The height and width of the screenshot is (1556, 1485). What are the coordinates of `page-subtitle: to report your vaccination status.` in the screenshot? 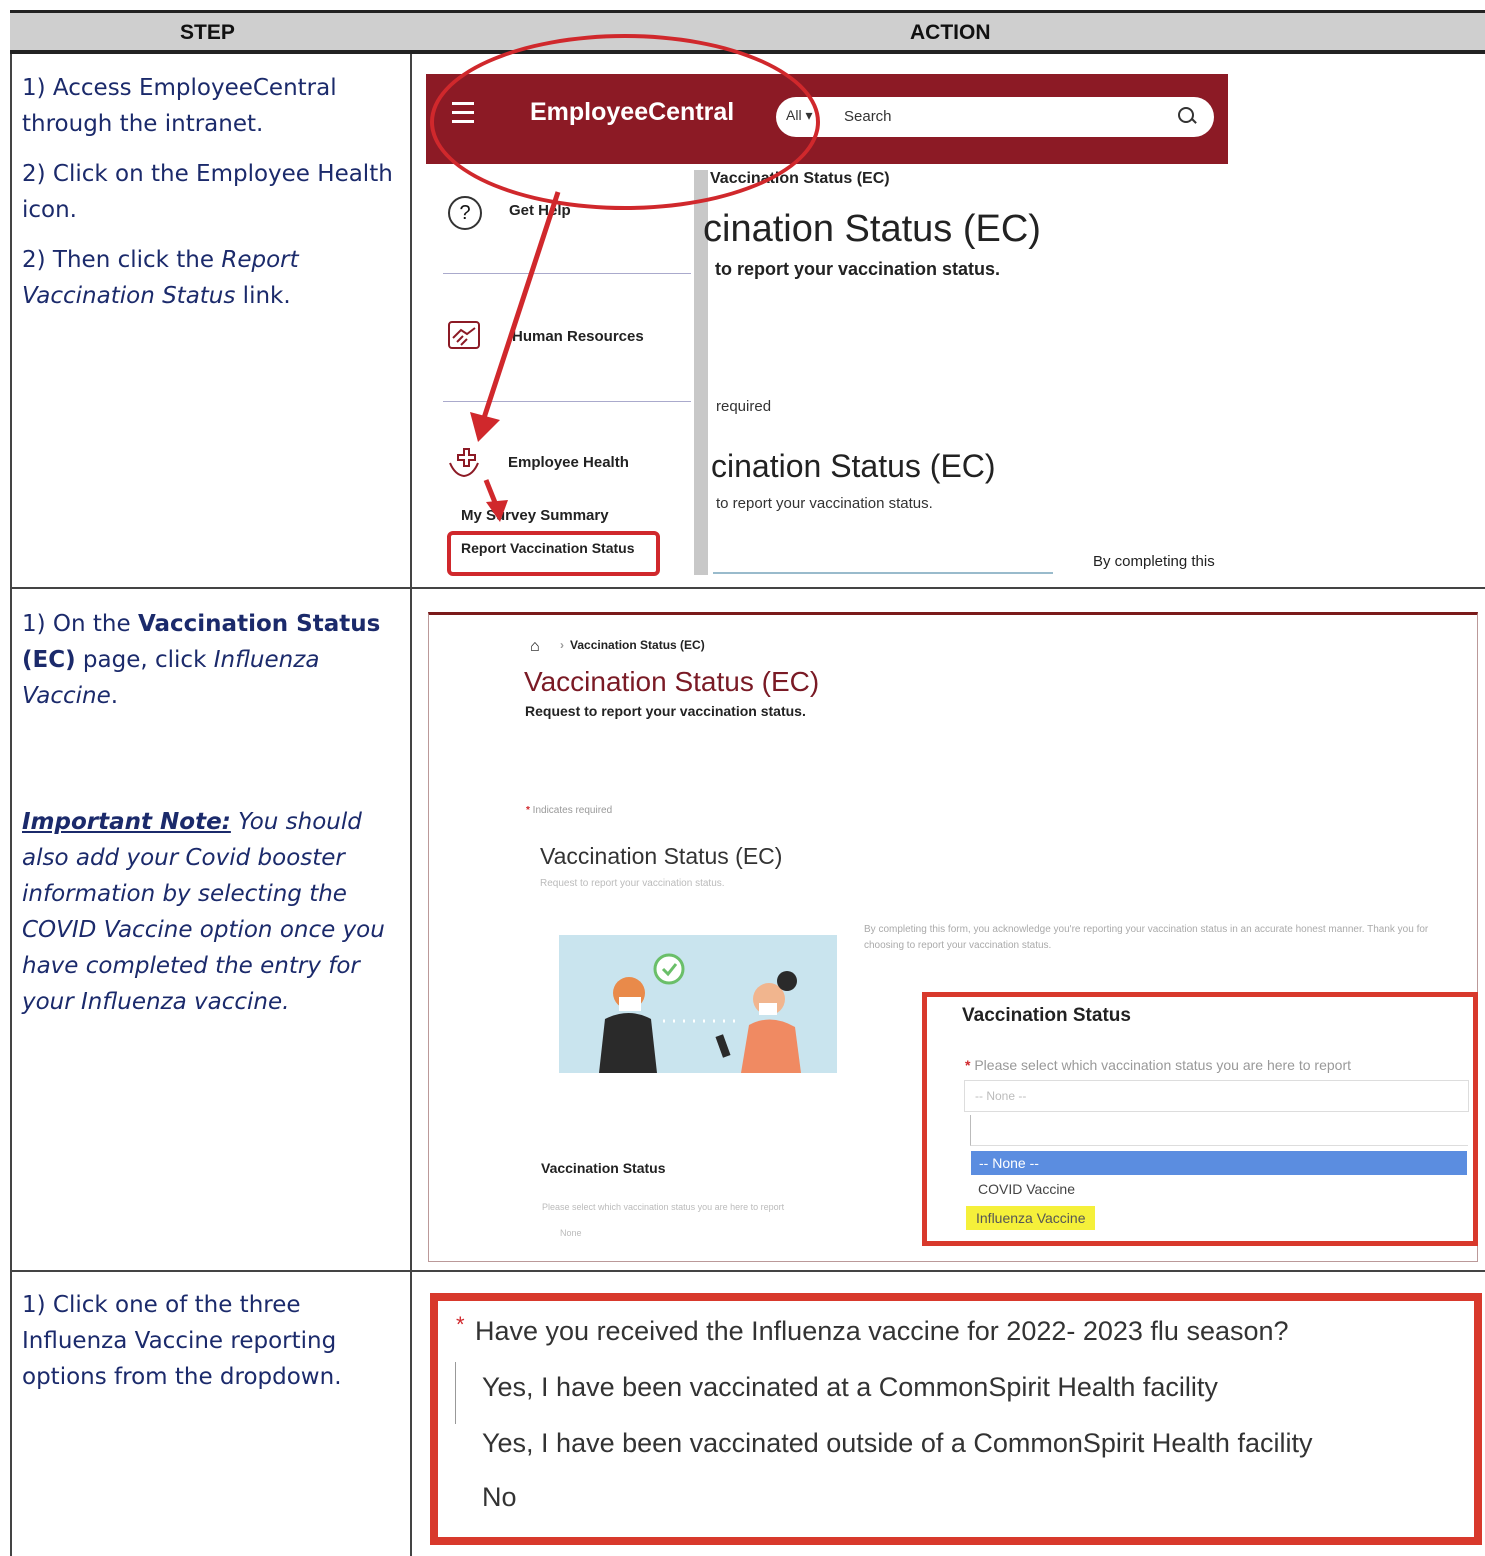 It's located at (858, 269).